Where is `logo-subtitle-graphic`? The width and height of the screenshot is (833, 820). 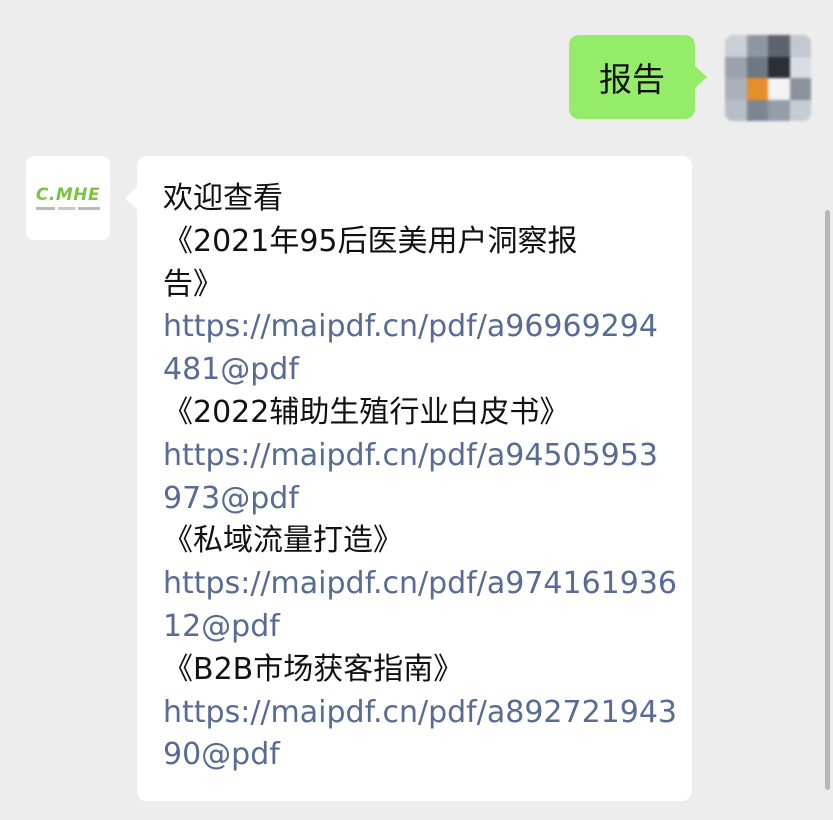 logo-subtitle-graphic is located at coordinates (68, 208).